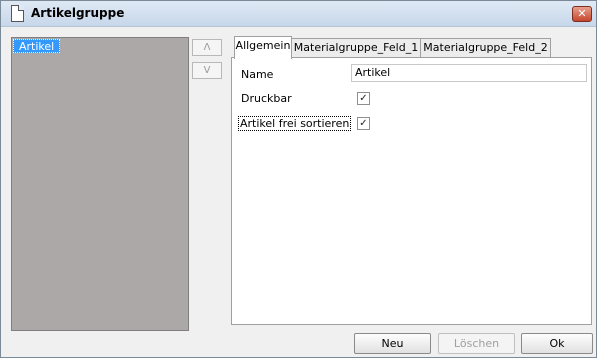 This screenshot has height=358, width=597. I want to click on new-button: Neu, so click(392, 343).